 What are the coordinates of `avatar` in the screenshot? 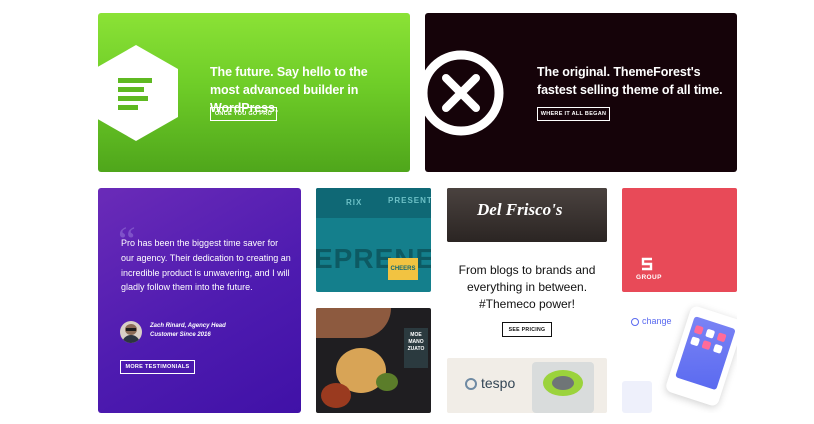 It's located at (131, 332).